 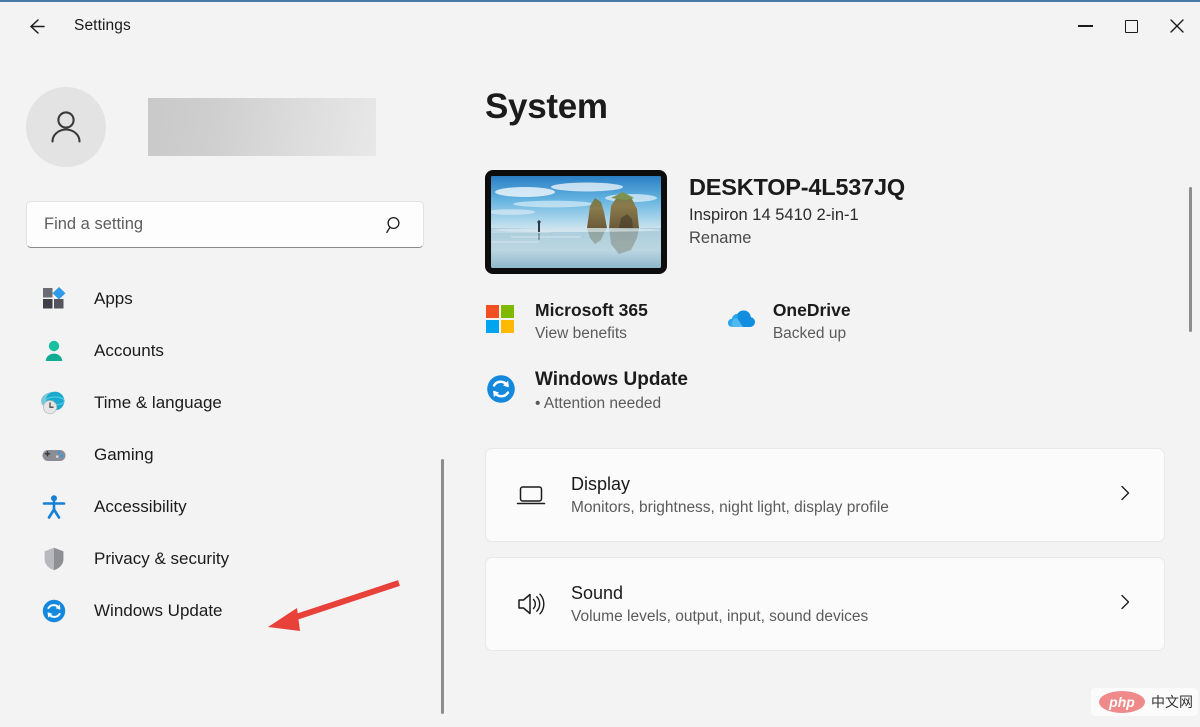 I want to click on search-icon, so click(x=395, y=225).